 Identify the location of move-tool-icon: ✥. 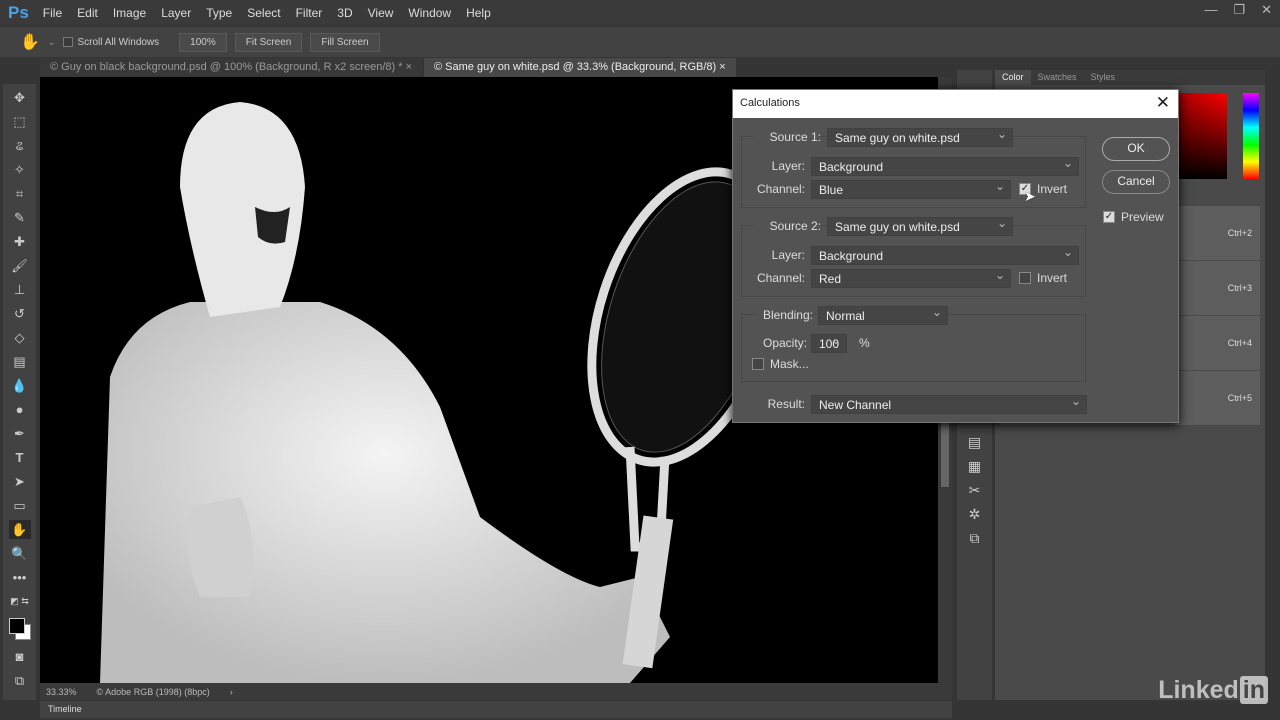
(20, 97).